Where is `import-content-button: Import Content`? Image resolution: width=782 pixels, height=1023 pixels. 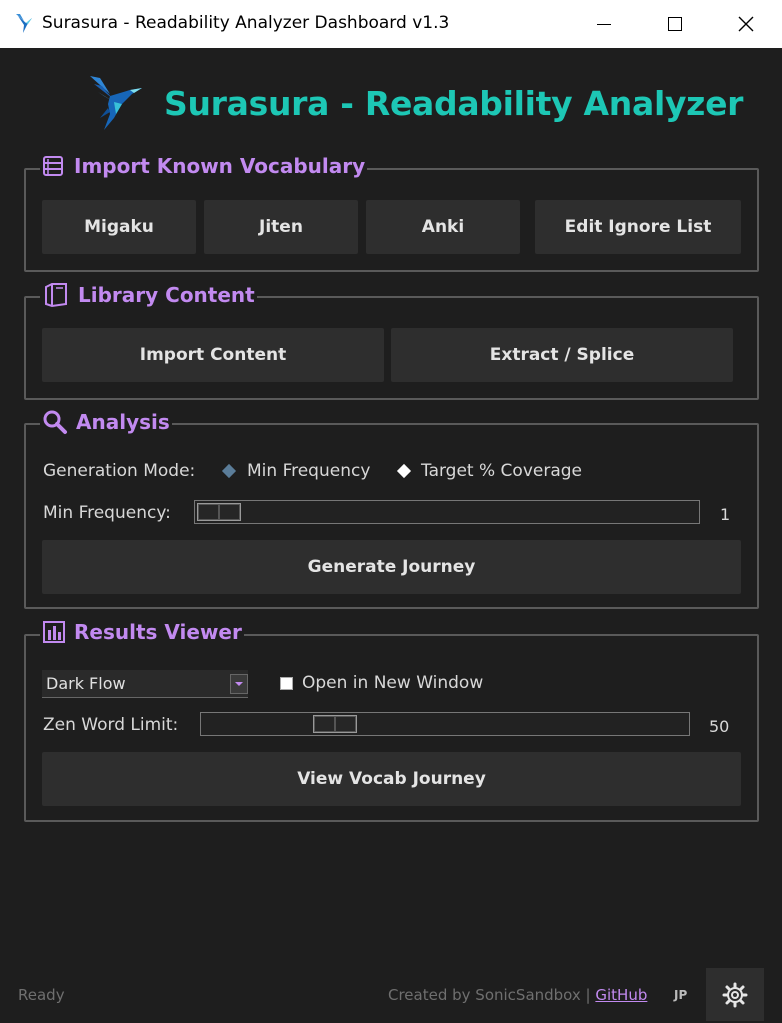
import-content-button: Import Content is located at coordinates (213, 355).